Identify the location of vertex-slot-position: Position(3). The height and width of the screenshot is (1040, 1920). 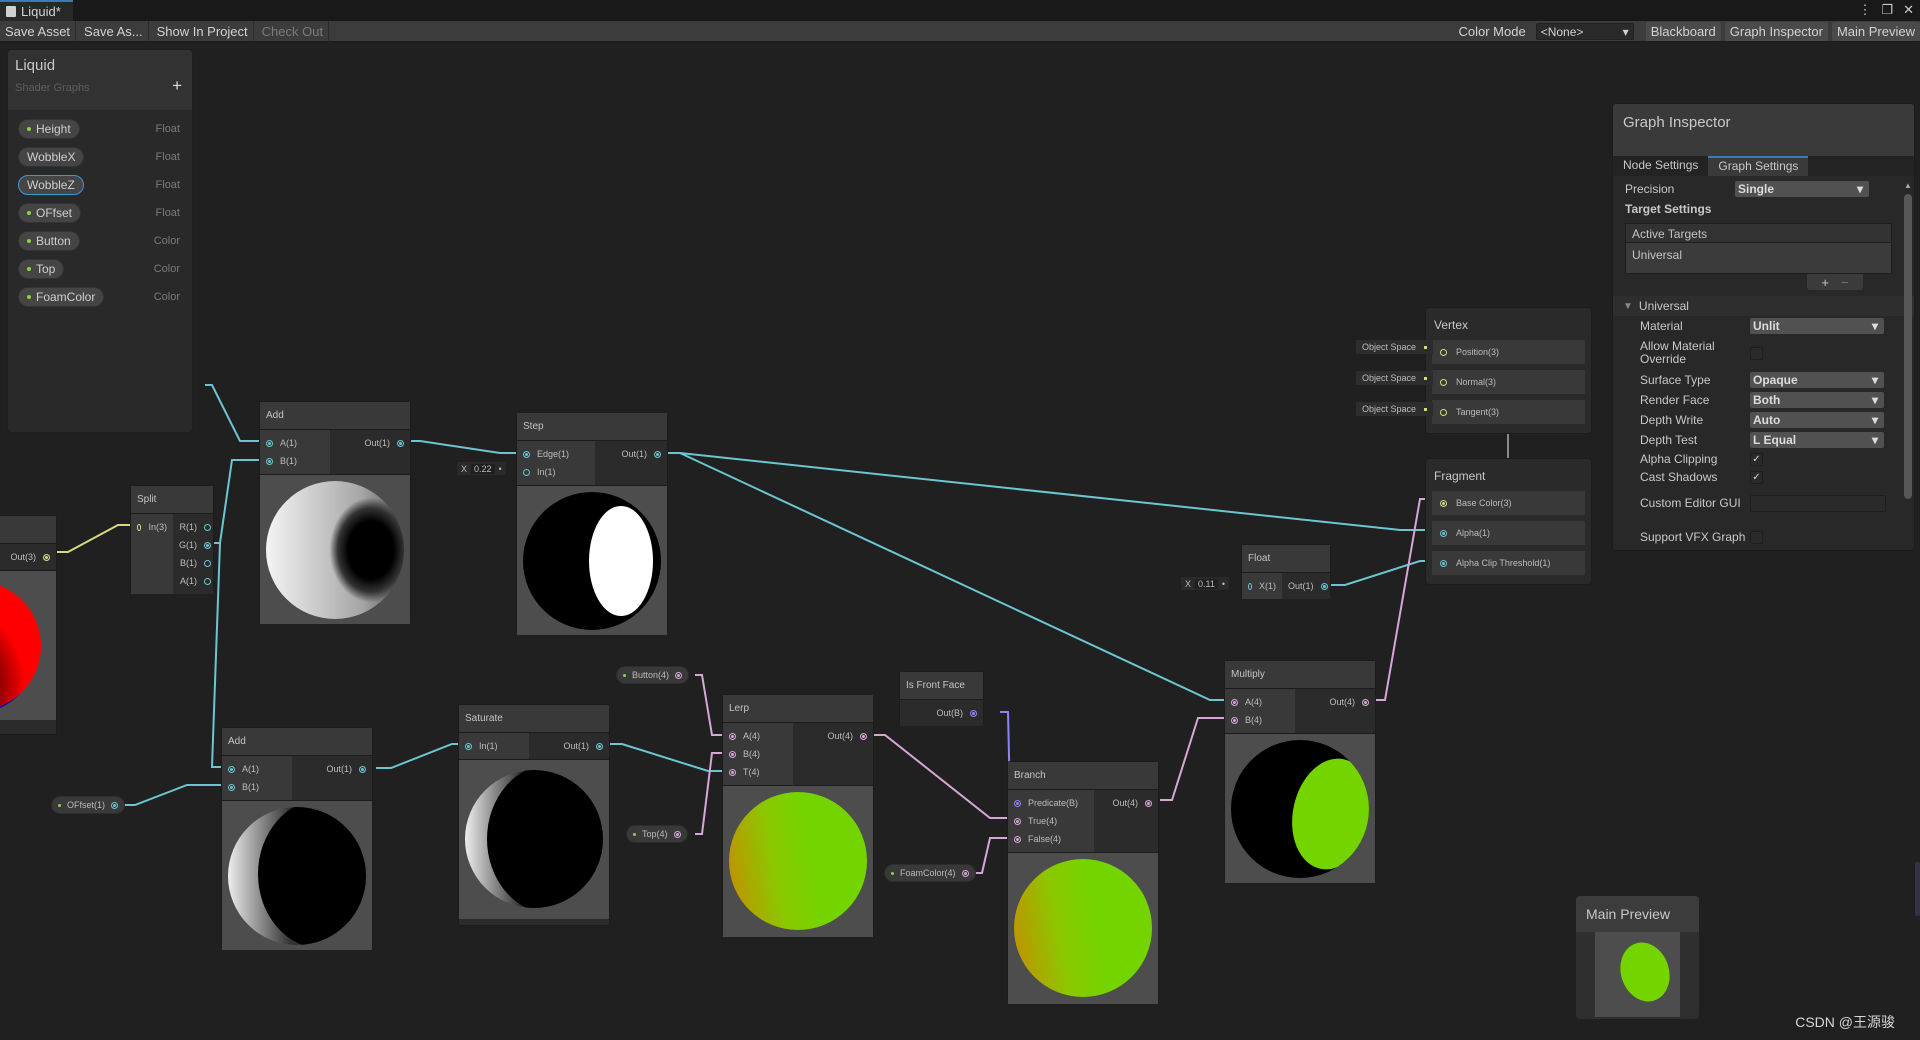
(1508, 352).